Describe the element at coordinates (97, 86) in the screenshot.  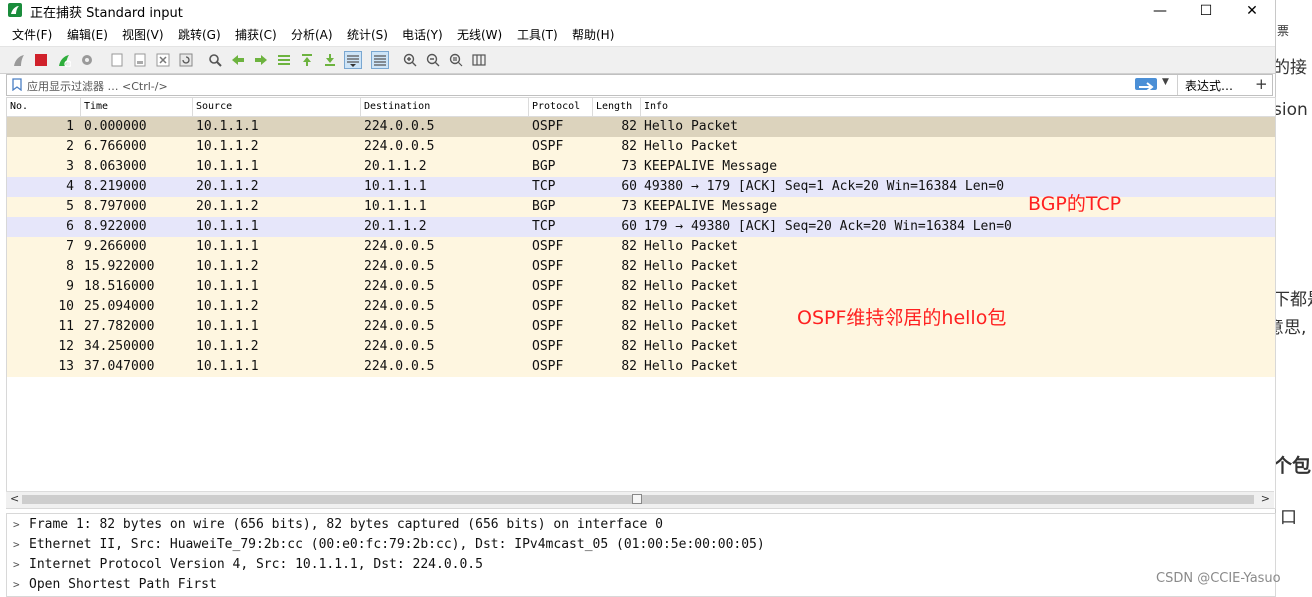
I see `filter-input: 应用显示过滤器 … <Ctrl-/>` at that location.